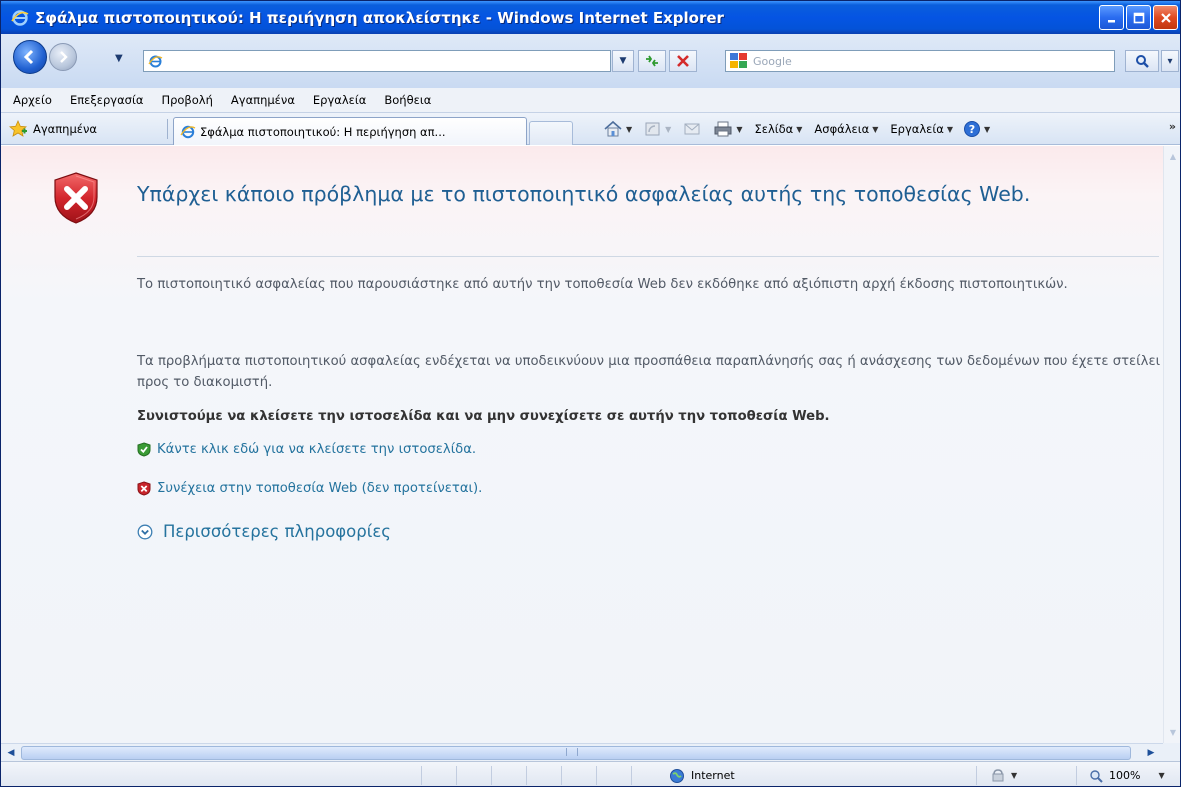 The image size is (1181, 787). What do you see at coordinates (407, 100) in the screenshot?
I see `menu-item-help: Βοήθεια` at bounding box center [407, 100].